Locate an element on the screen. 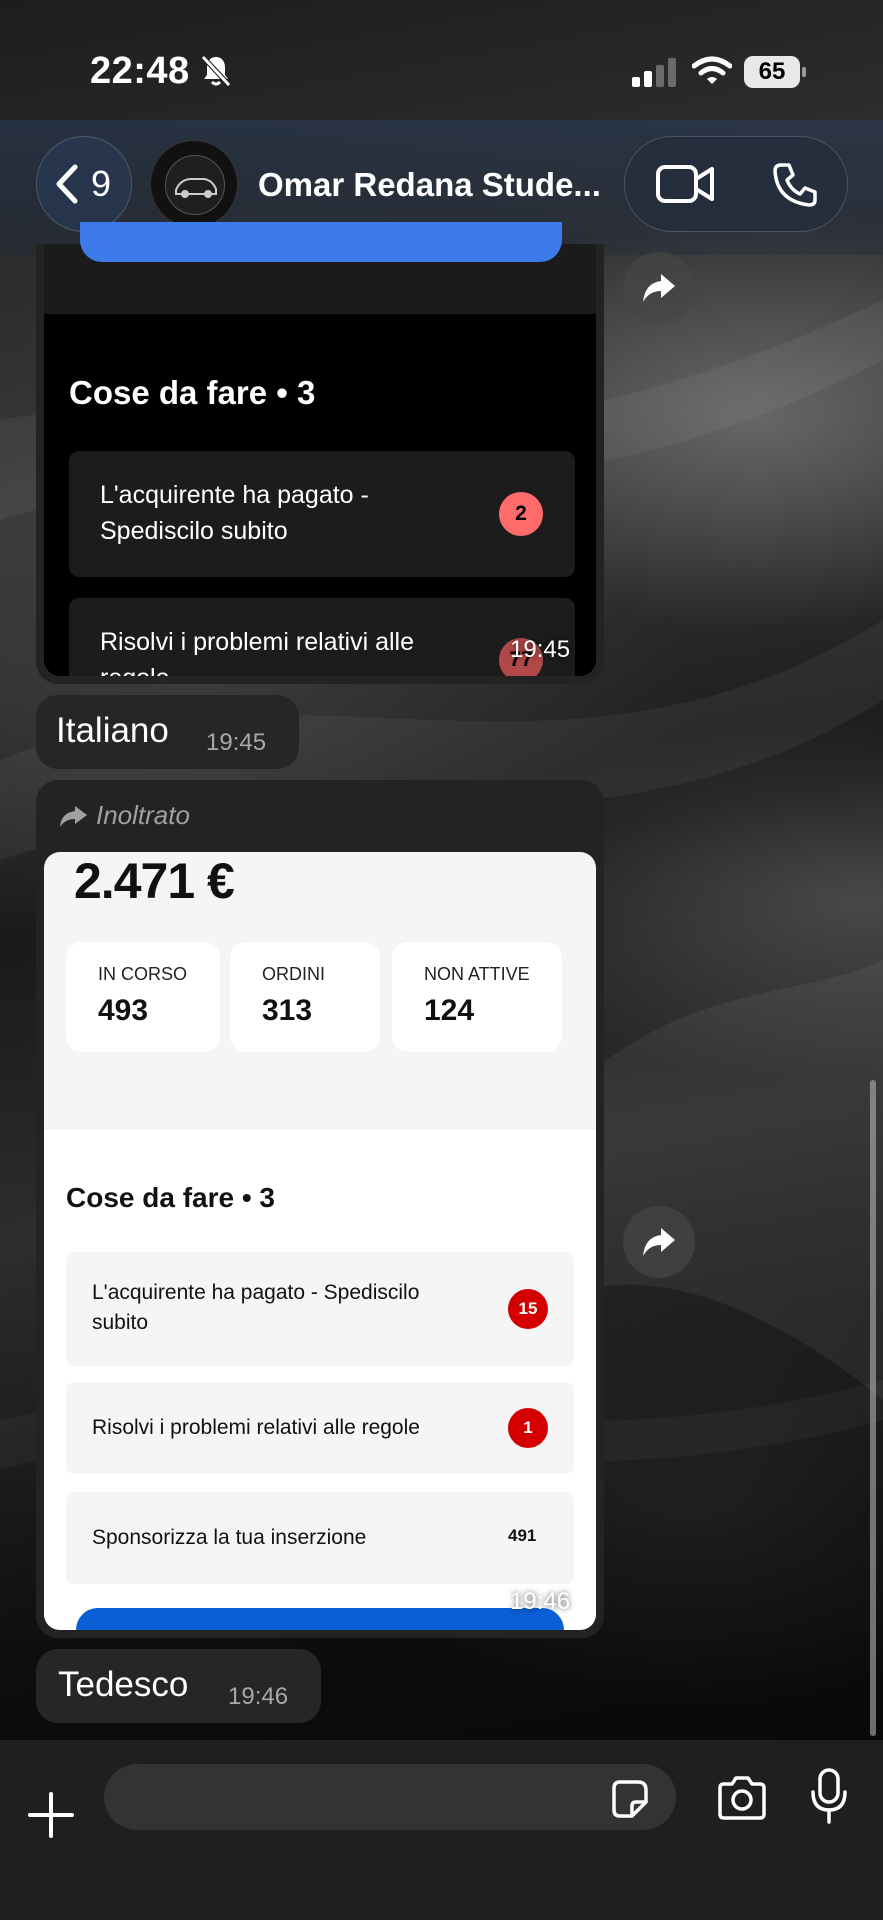 The width and height of the screenshot is (883, 1920). task-badge: 1 is located at coordinates (528, 1428).